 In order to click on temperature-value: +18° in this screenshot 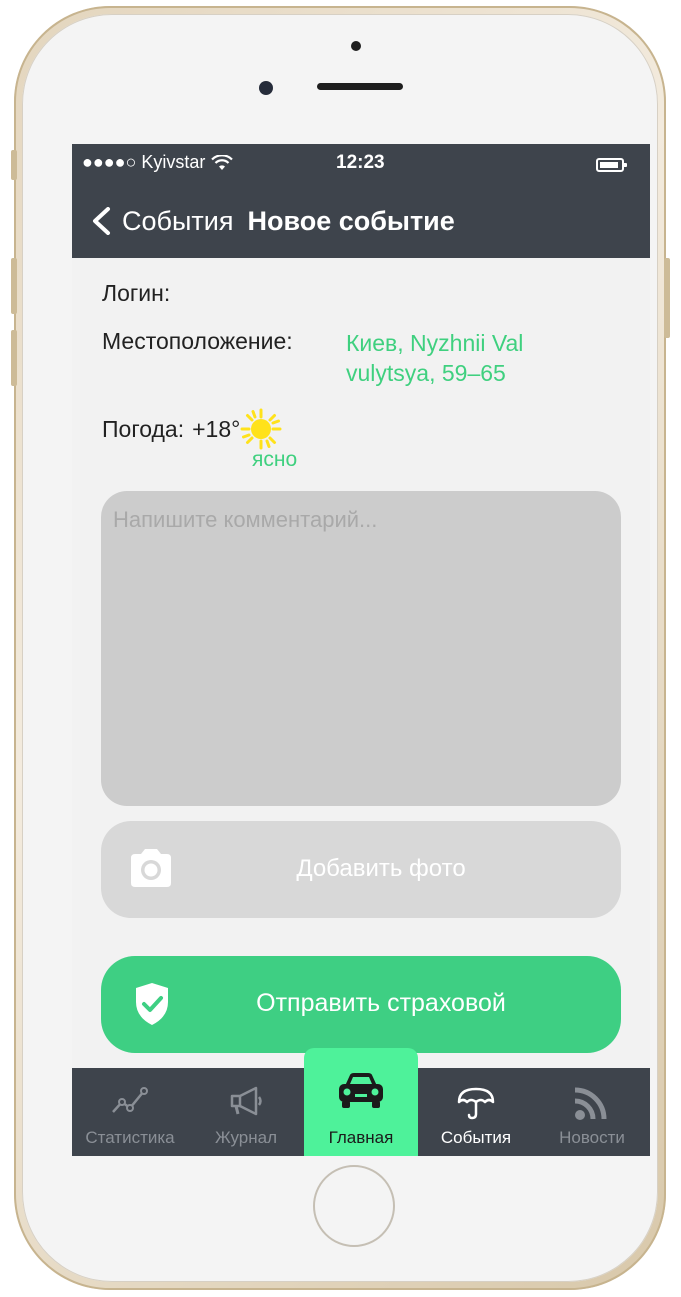, I will do `click(216, 428)`.